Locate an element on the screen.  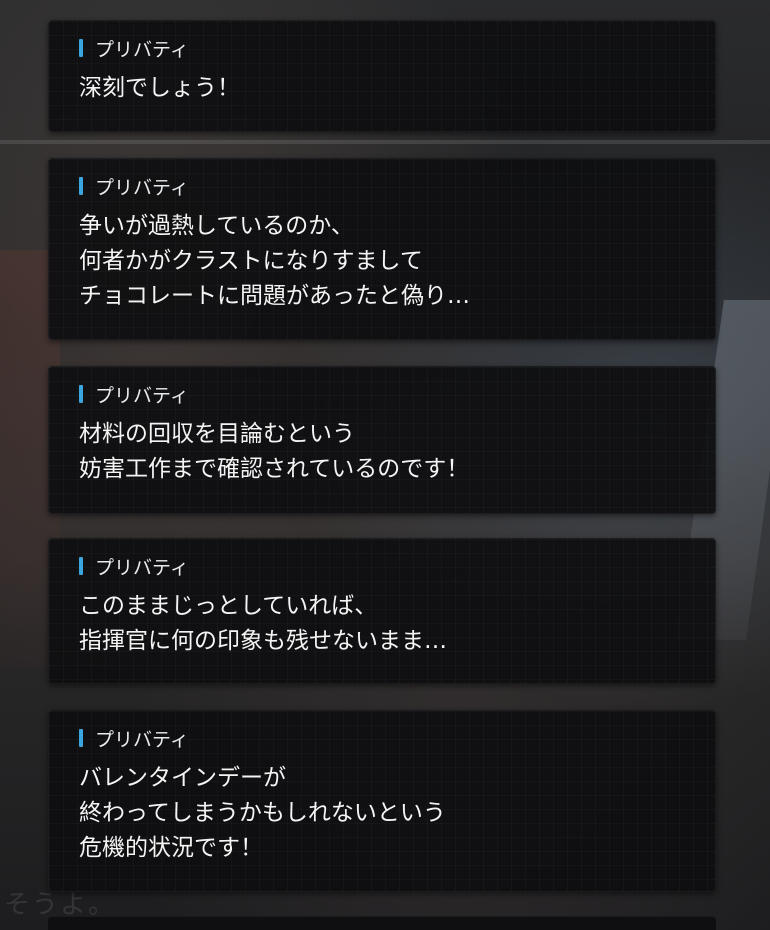
dialogue-line: 妨害工作まで確認されているのです！ is located at coordinates (274, 469).